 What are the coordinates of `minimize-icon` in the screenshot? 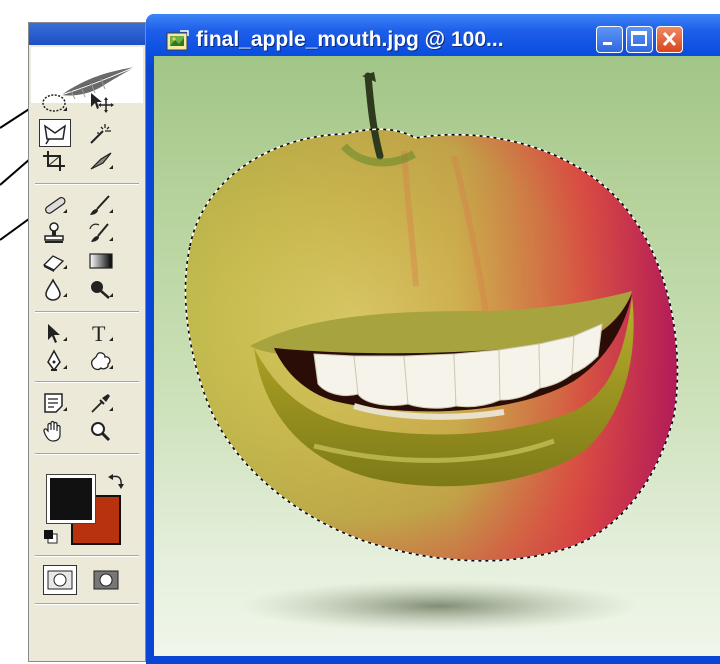 It's located at (607, 43).